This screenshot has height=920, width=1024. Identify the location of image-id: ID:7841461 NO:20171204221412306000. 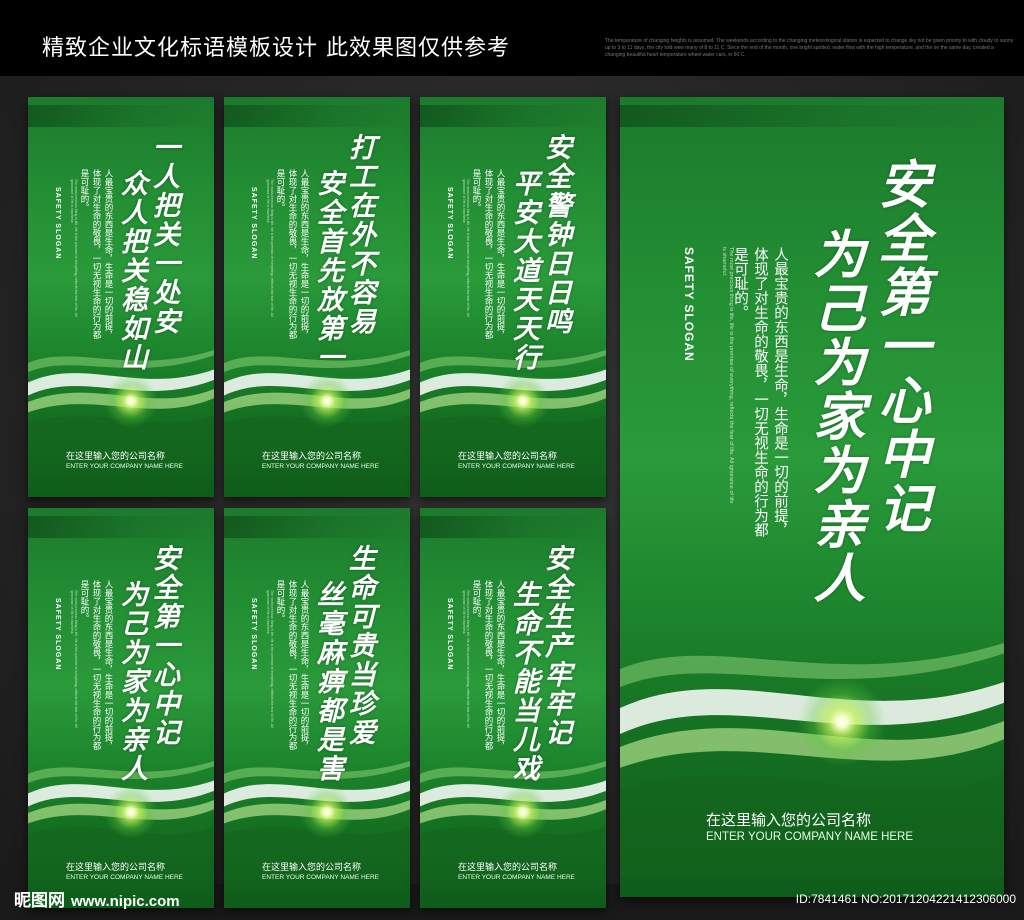
(905, 899).